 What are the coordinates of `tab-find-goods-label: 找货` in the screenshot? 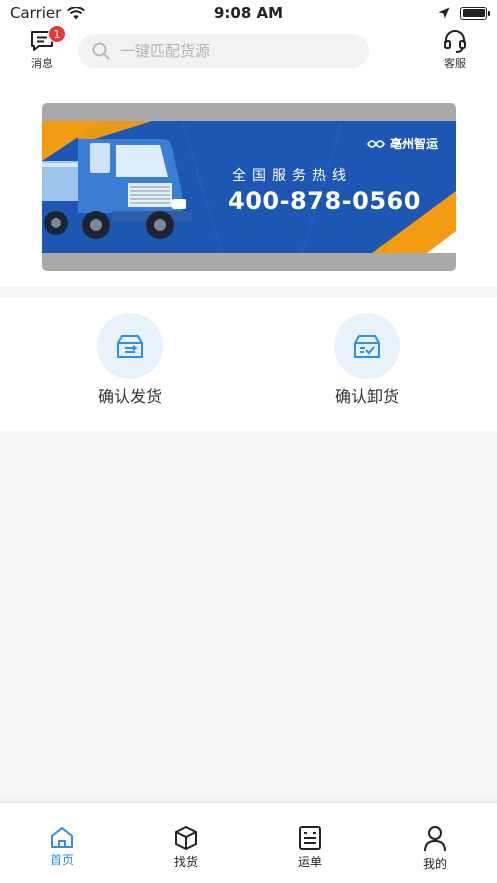 It's located at (185, 862).